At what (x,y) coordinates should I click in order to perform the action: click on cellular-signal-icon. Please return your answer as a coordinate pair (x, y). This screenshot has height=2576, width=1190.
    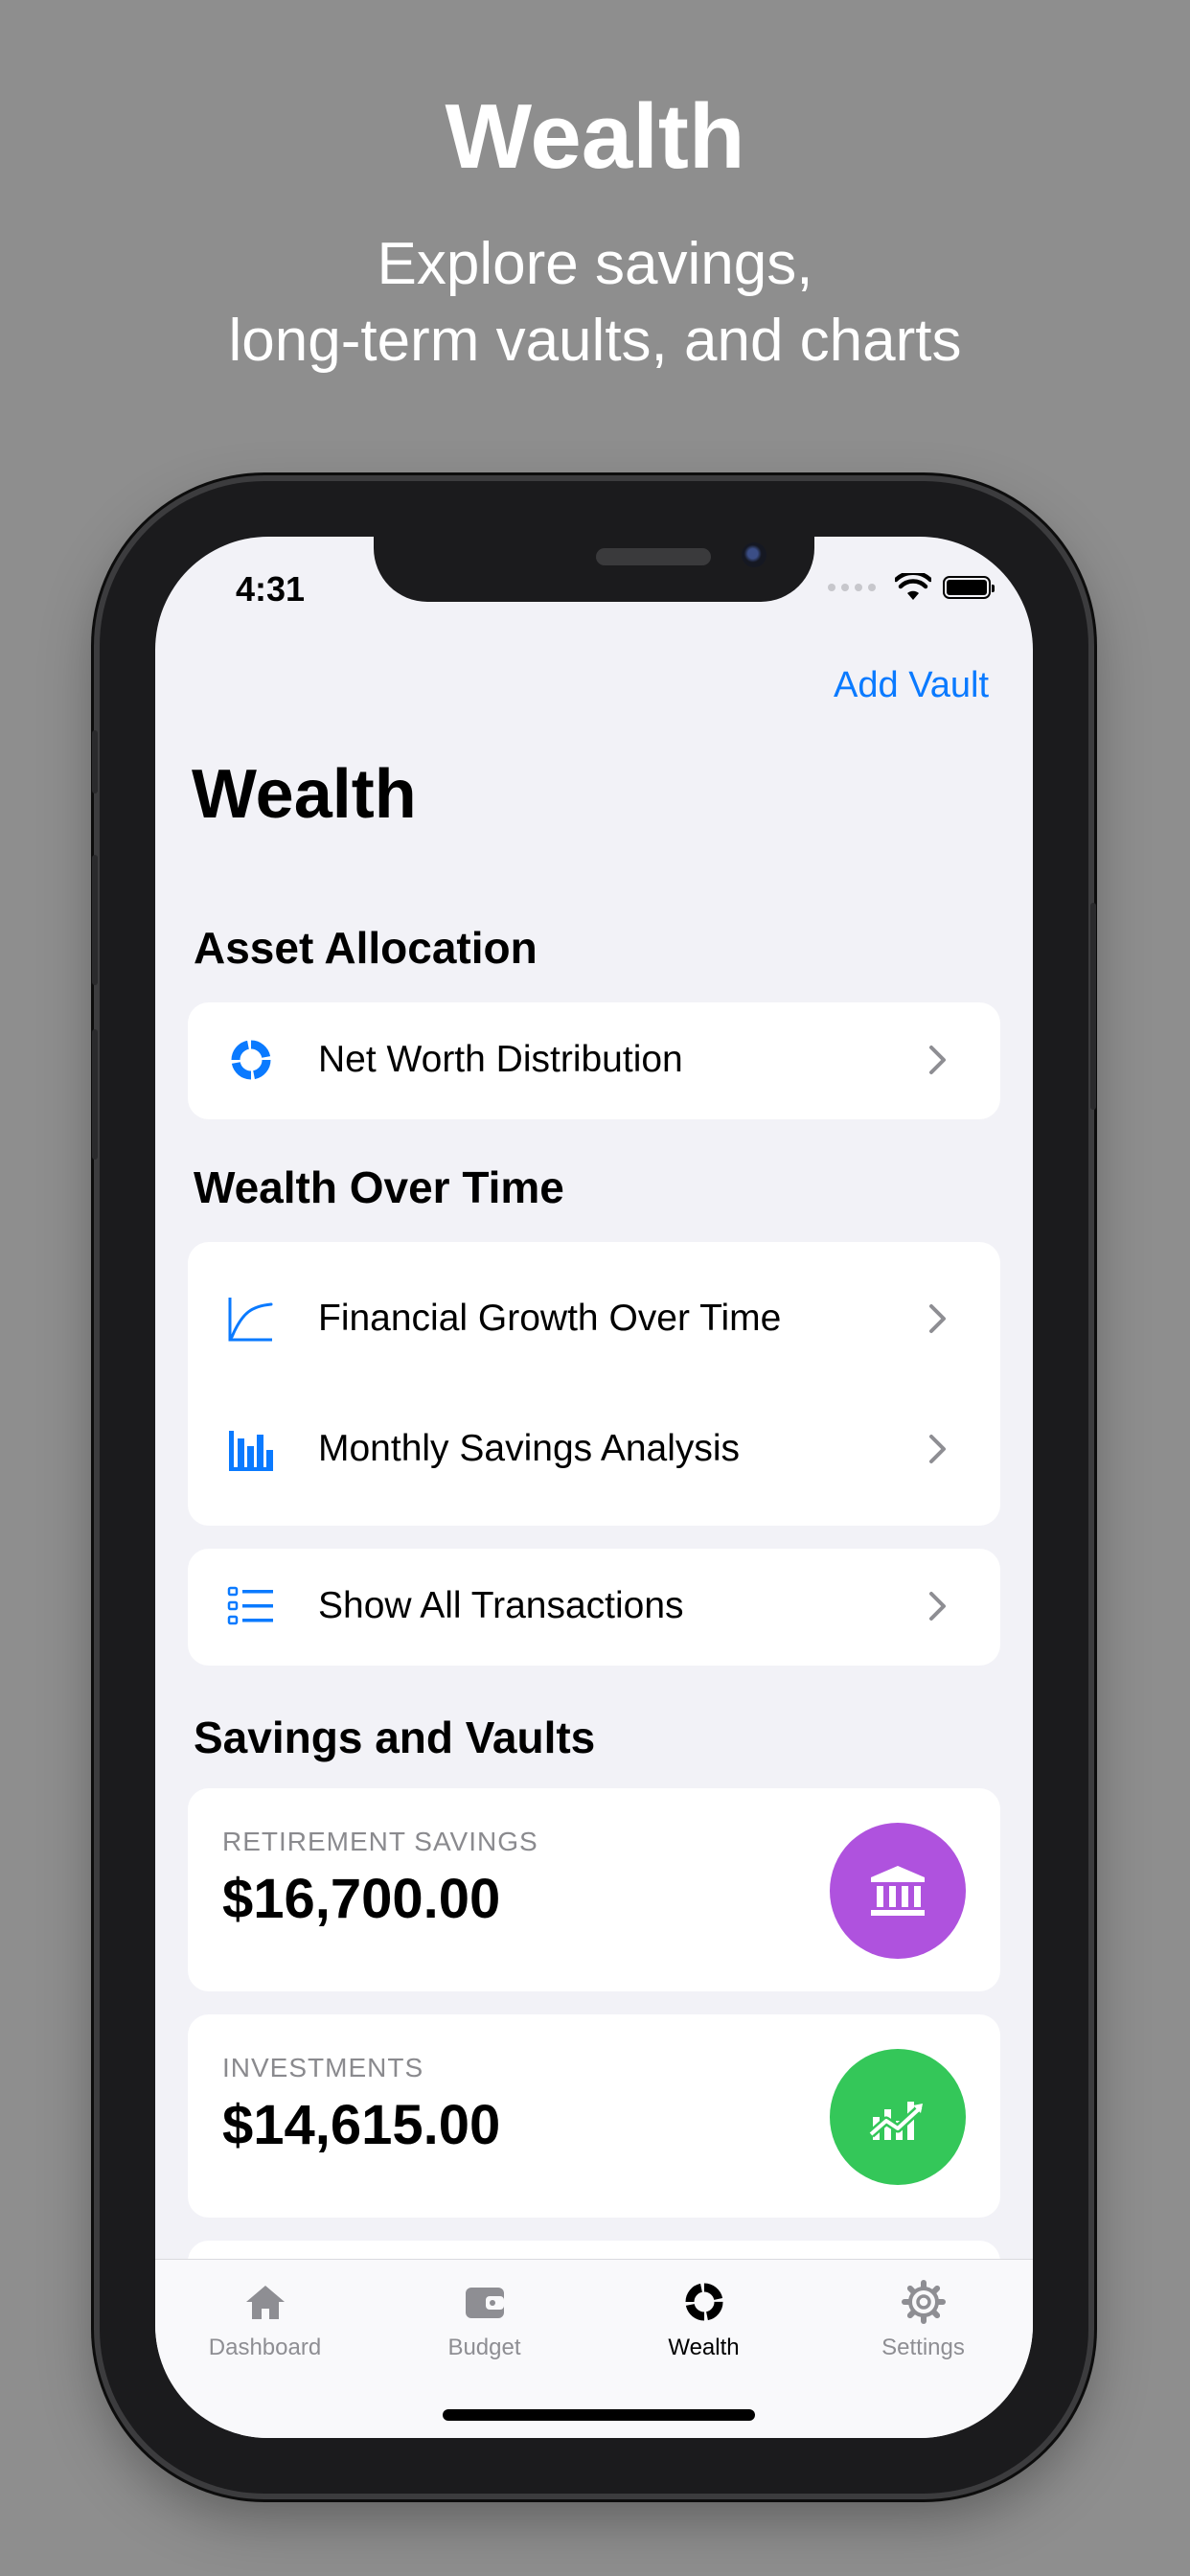
    Looking at the image, I should click on (852, 587).